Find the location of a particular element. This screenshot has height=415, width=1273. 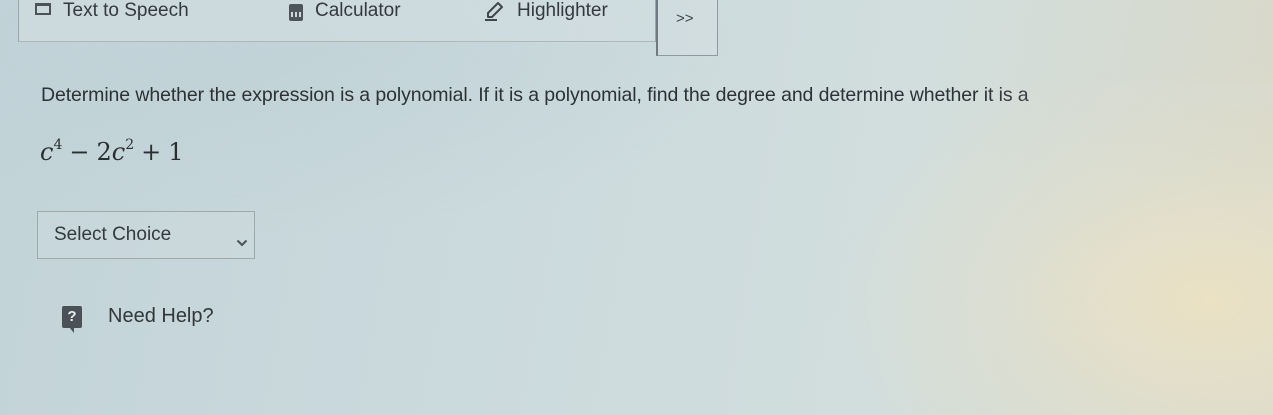

answer-select: Select Choice is located at coordinates (146, 235).